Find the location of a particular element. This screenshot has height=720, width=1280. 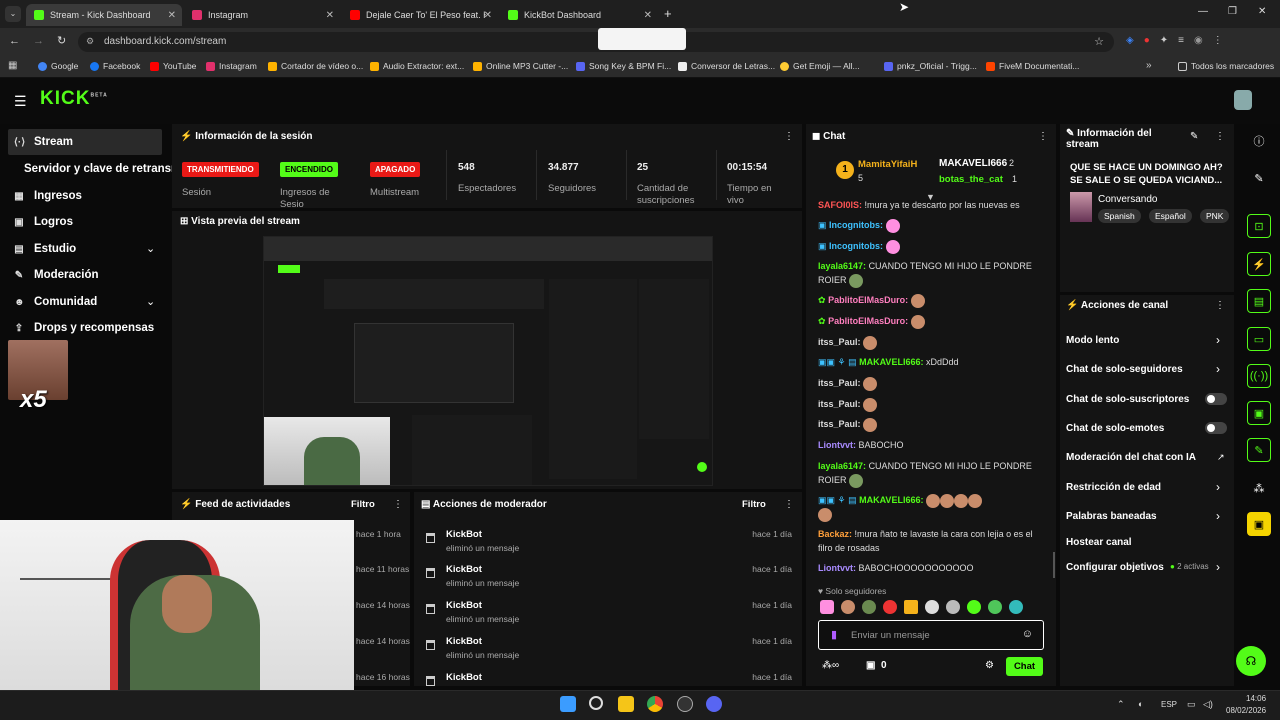

search-icon is located at coordinates (596, 703).